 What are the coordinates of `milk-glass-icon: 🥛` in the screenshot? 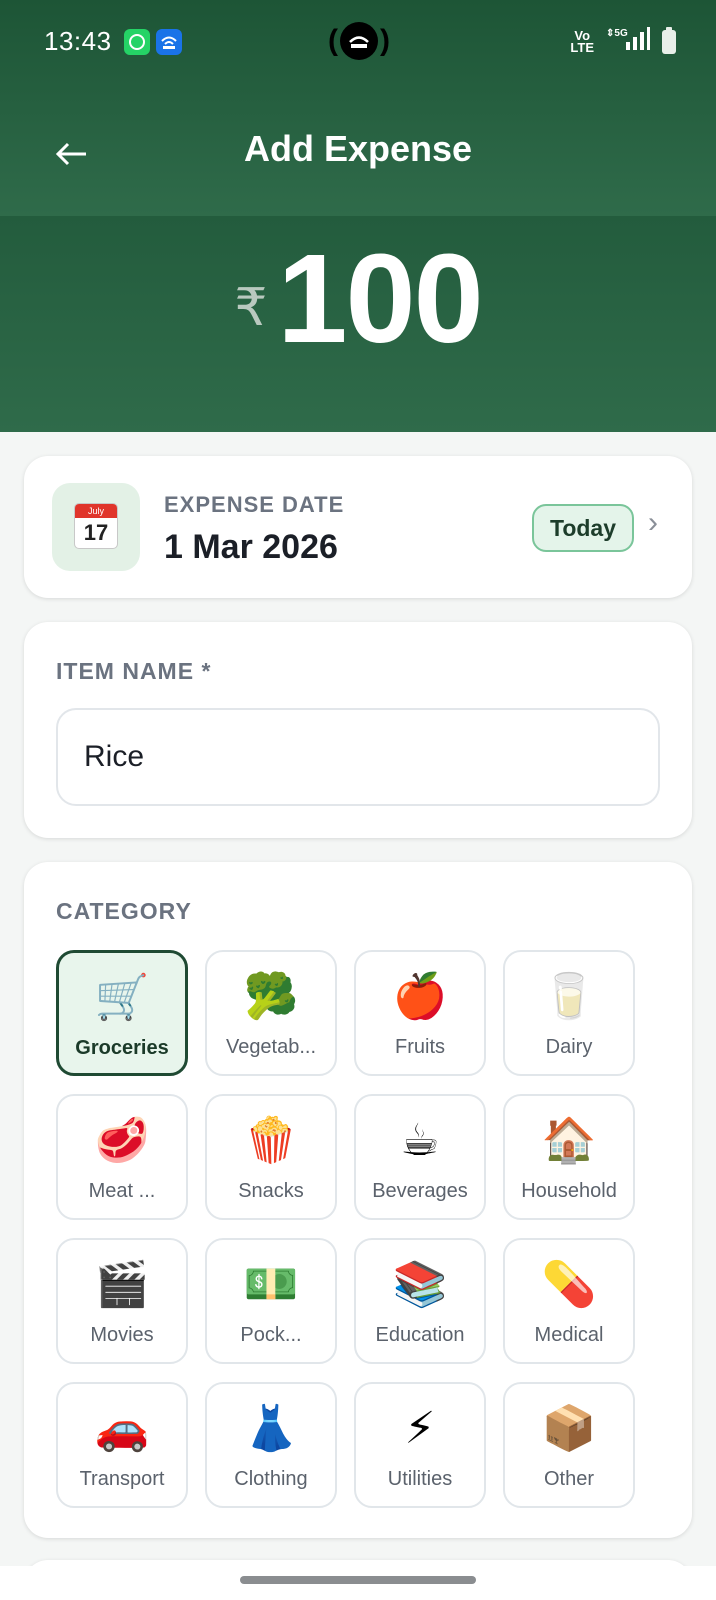 It's located at (569, 996).